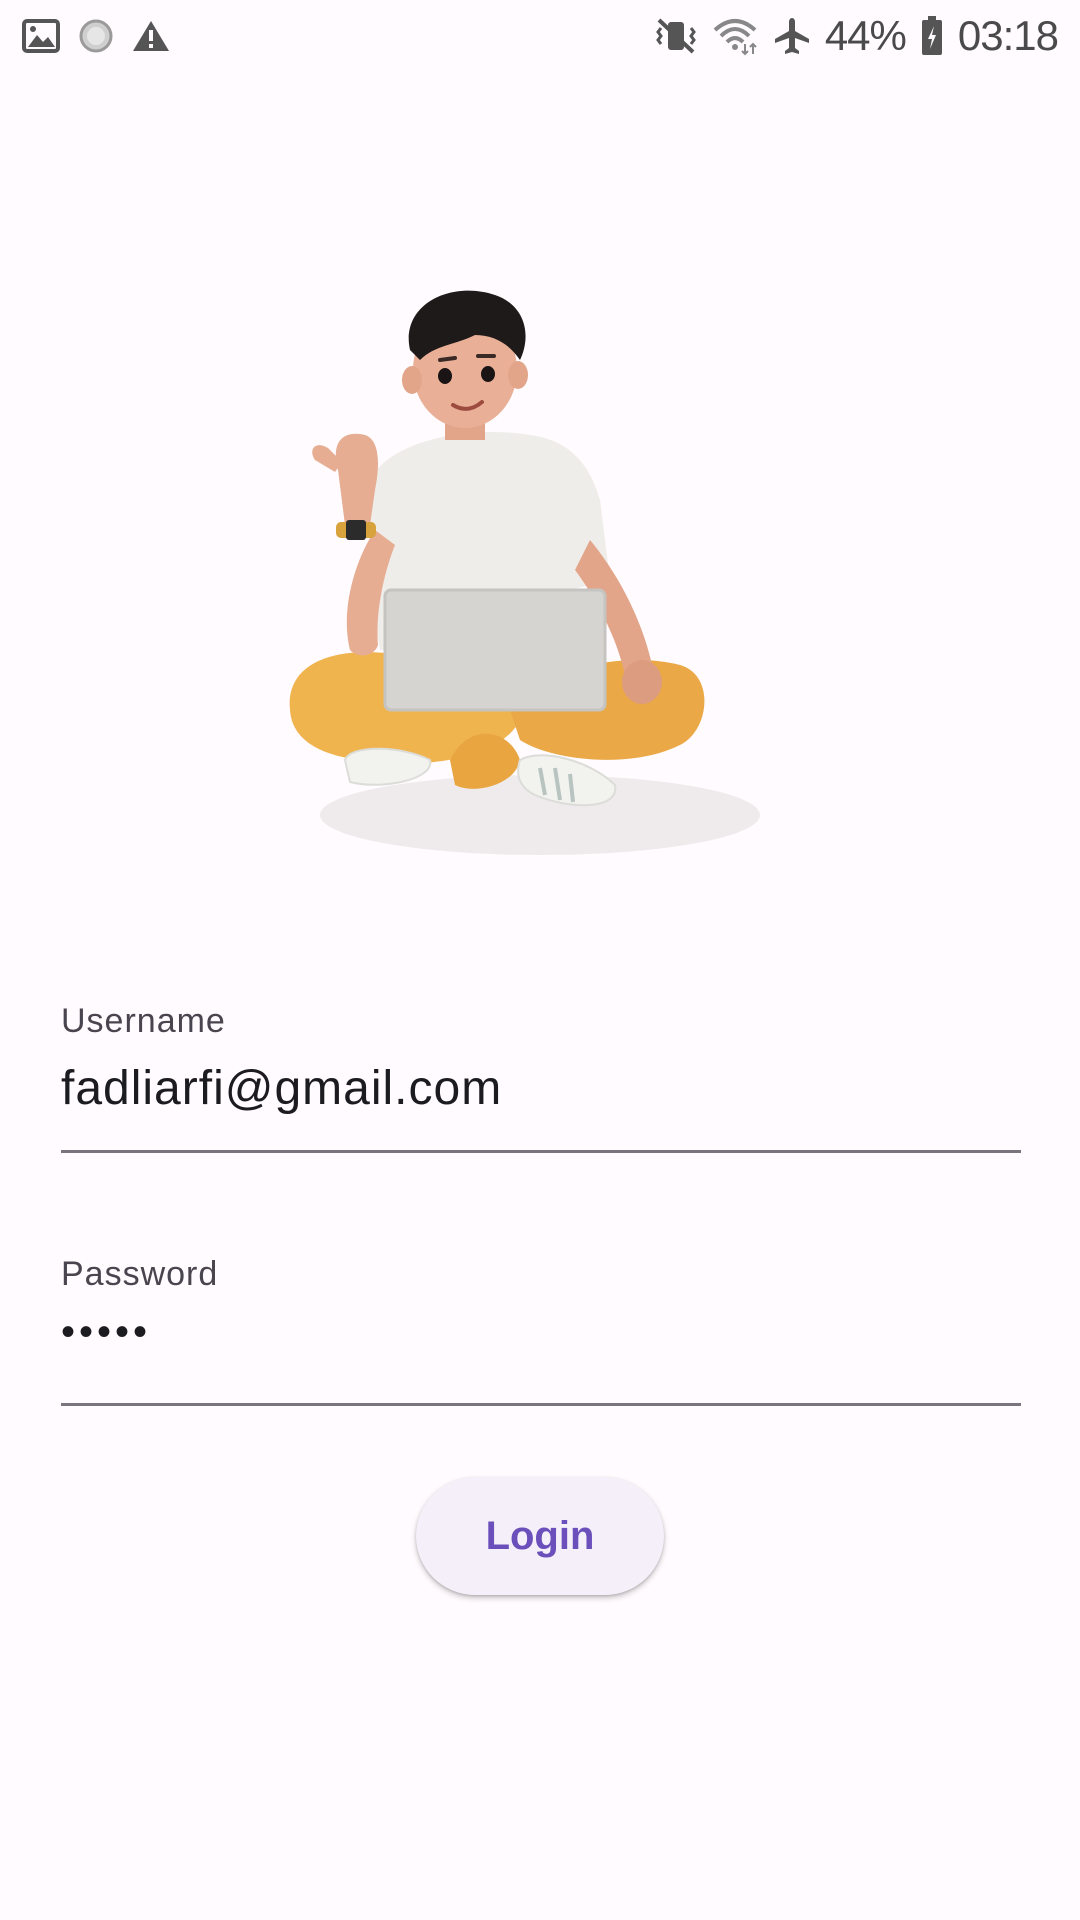 The image size is (1080, 1920). I want to click on person-with-laptop-illustration, so click(530, 580).